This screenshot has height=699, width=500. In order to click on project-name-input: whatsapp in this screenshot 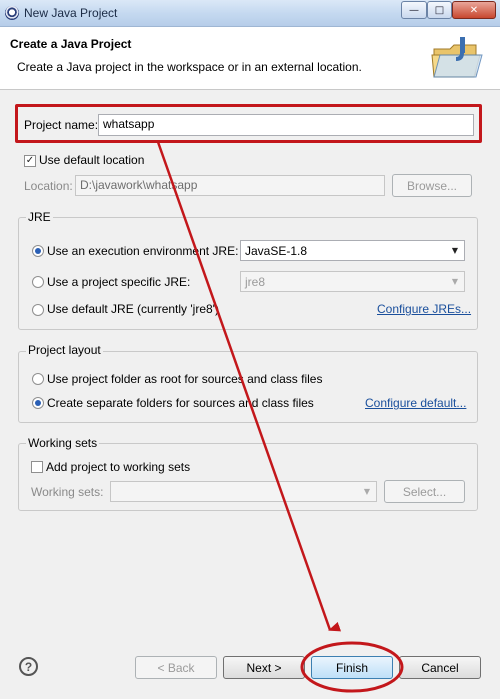, I will do `click(286, 125)`.